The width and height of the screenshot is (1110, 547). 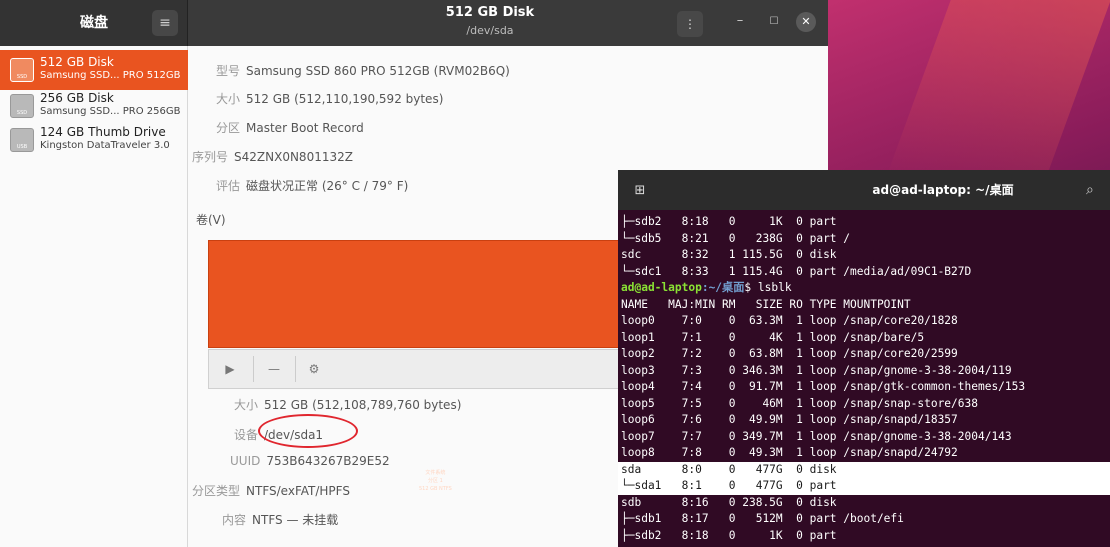 What do you see at coordinates (762, 518) in the screenshot?
I see `terminal-line: ├─sdb1 8:17 0 512M 0 part /boot/efi` at bounding box center [762, 518].